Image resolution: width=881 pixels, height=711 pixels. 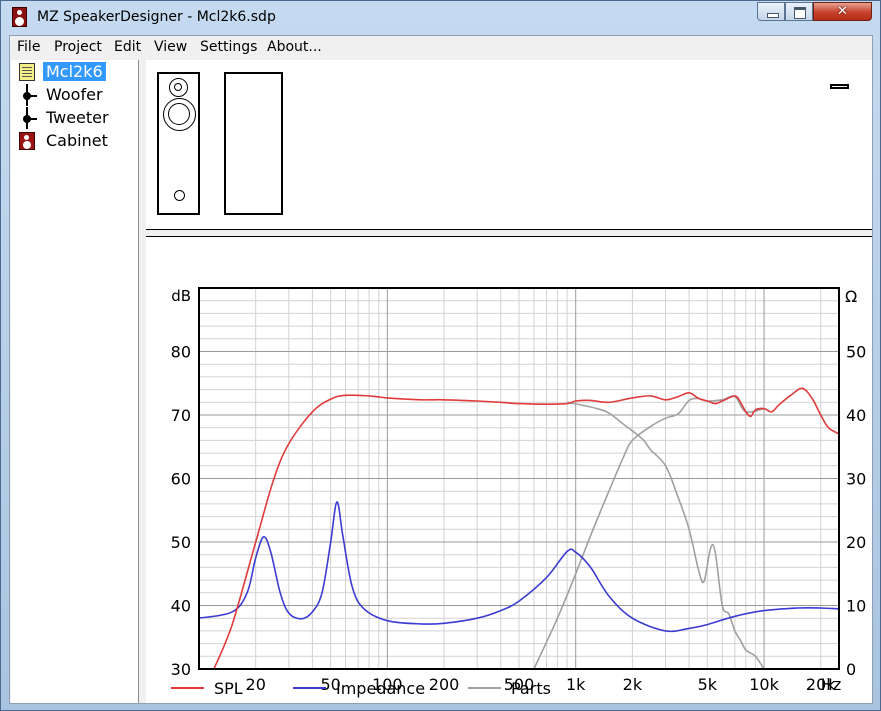 What do you see at coordinates (856, 542) in the screenshot?
I see `y-right-tick-label: 20` at bounding box center [856, 542].